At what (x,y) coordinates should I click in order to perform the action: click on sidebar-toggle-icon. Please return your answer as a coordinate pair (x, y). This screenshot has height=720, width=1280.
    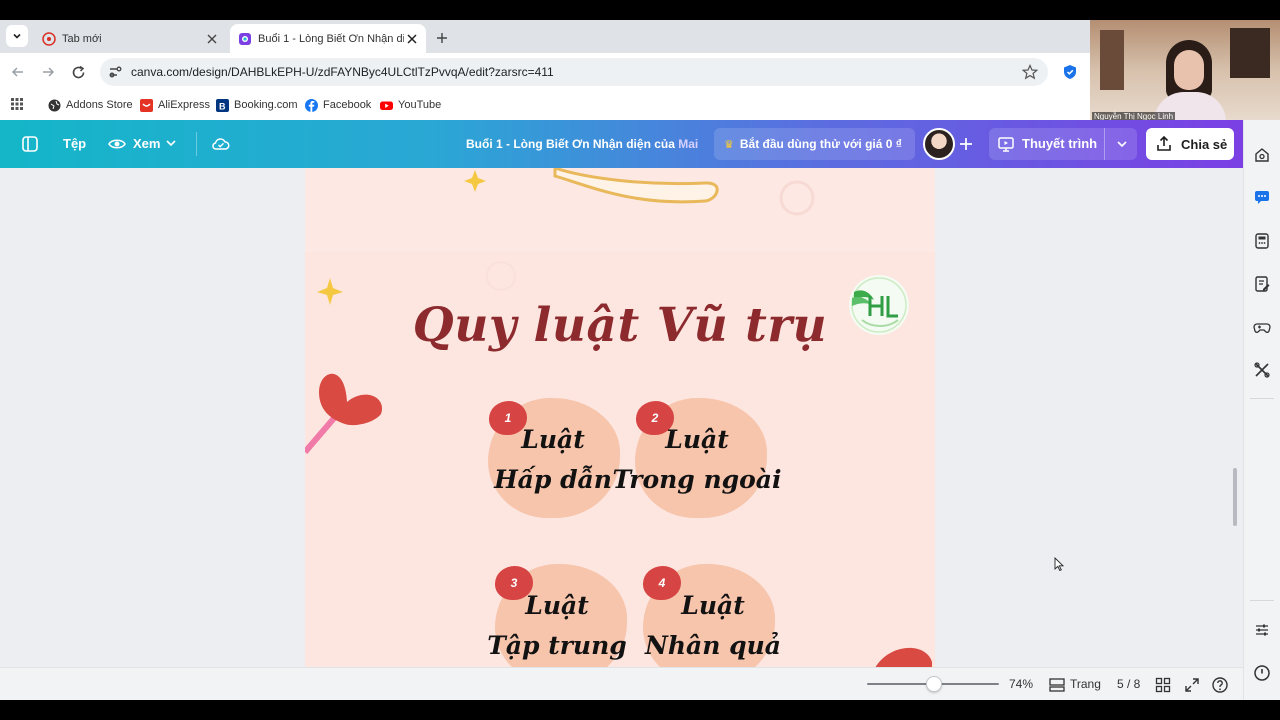
    Looking at the image, I should click on (30, 144).